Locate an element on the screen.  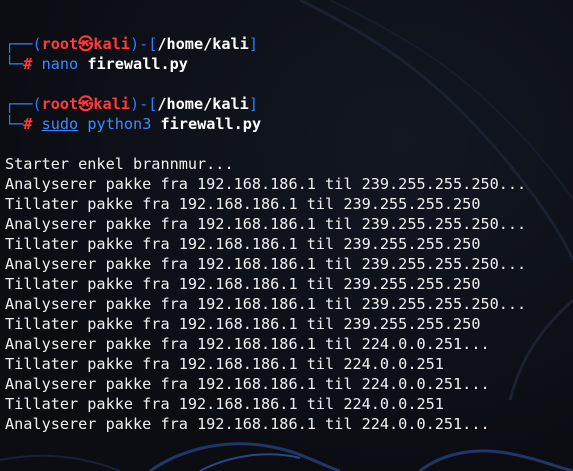
command-sudo: sudo is located at coordinates (60, 124).